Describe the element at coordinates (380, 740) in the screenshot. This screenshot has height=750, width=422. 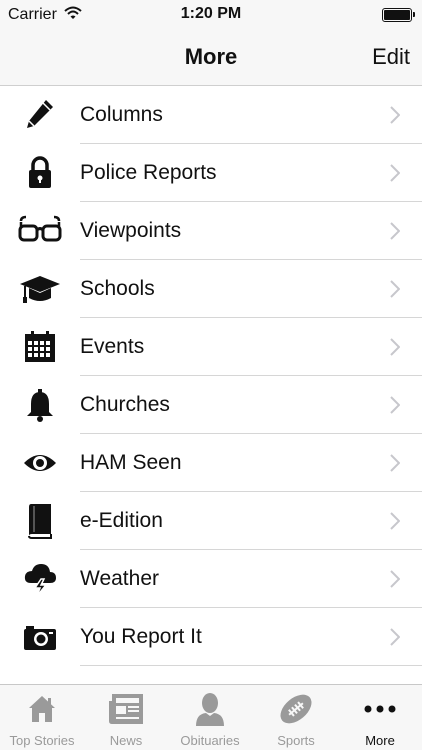
I see `tab-label: More` at that location.